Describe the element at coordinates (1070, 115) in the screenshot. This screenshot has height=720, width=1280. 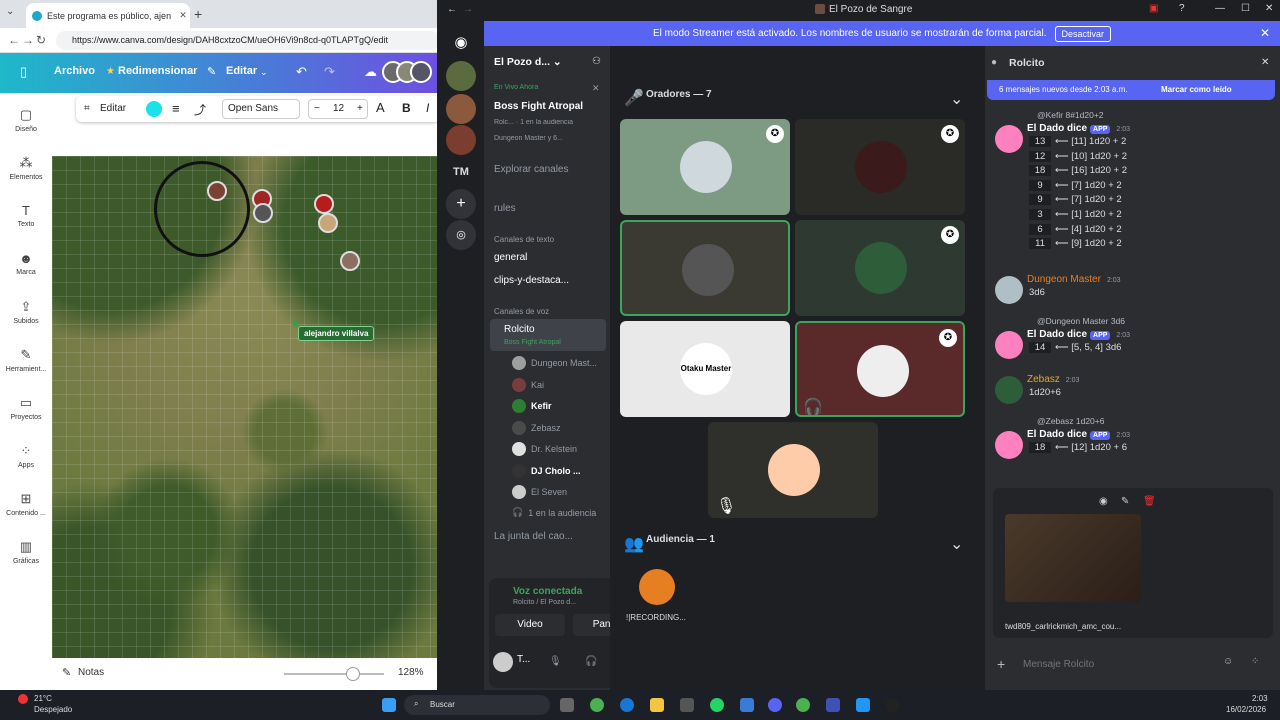
I see `reply-reference: @Kefir 8#1d20+2` at that location.